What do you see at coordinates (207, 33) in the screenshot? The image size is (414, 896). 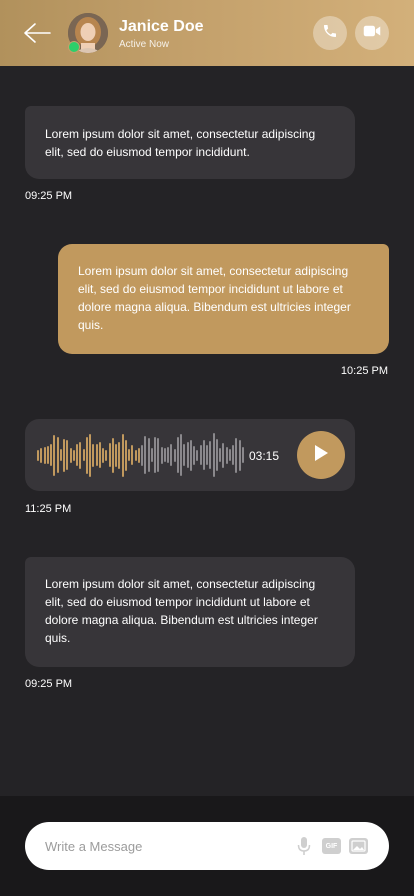 I see `chat-header: Janice Doe Active Now` at bounding box center [207, 33].